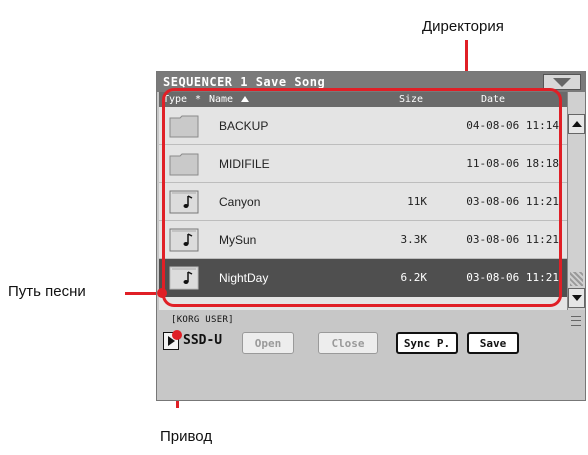 The image size is (588, 455). What do you see at coordinates (162, 293) in the screenshot?
I see `song-path-dot` at bounding box center [162, 293].